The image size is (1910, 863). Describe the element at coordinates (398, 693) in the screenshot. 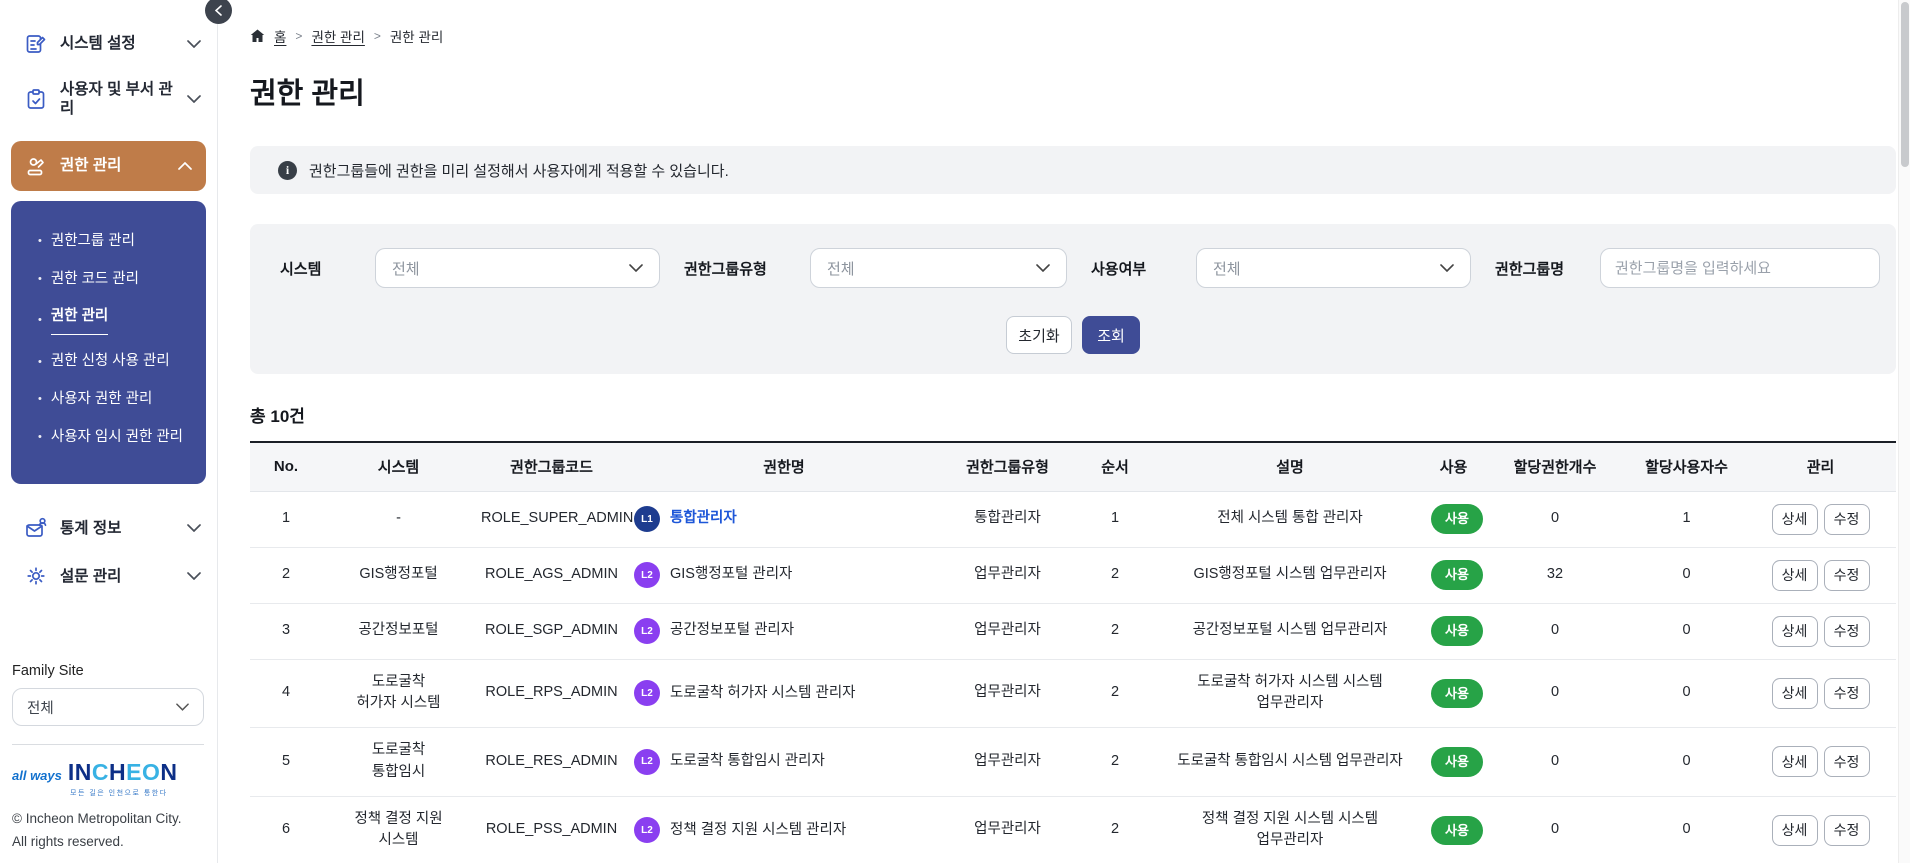

I see `cell-system: 도로굴착 허가자 시스템` at that location.